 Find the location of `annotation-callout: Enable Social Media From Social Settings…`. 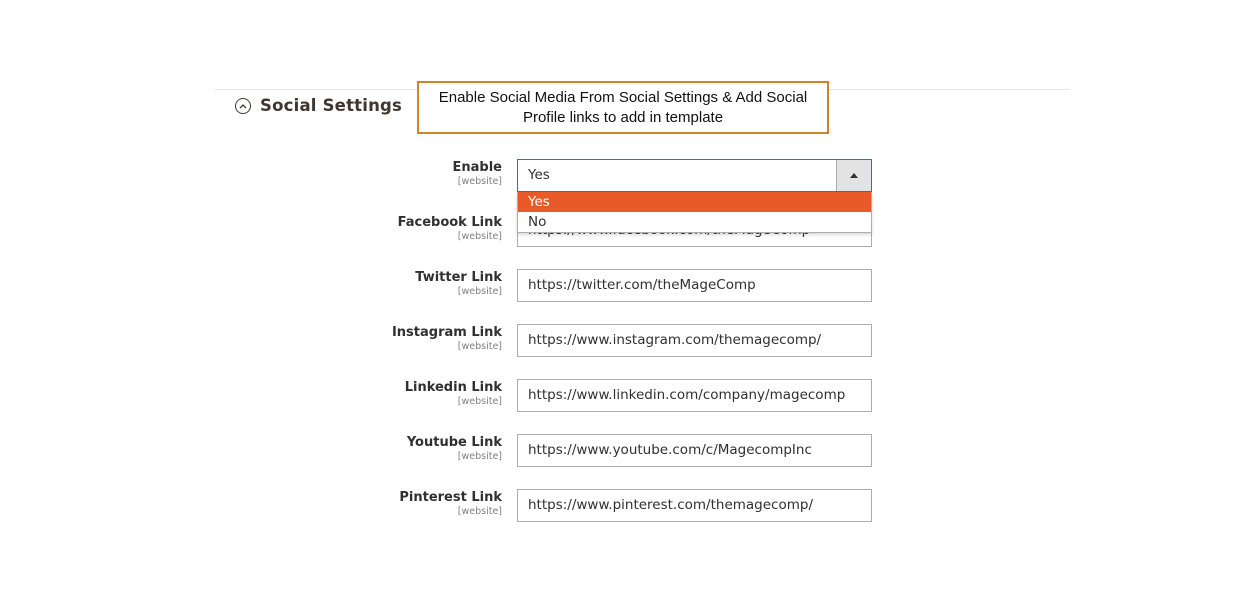

annotation-callout: Enable Social Media From Social Settings… is located at coordinates (623, 107).